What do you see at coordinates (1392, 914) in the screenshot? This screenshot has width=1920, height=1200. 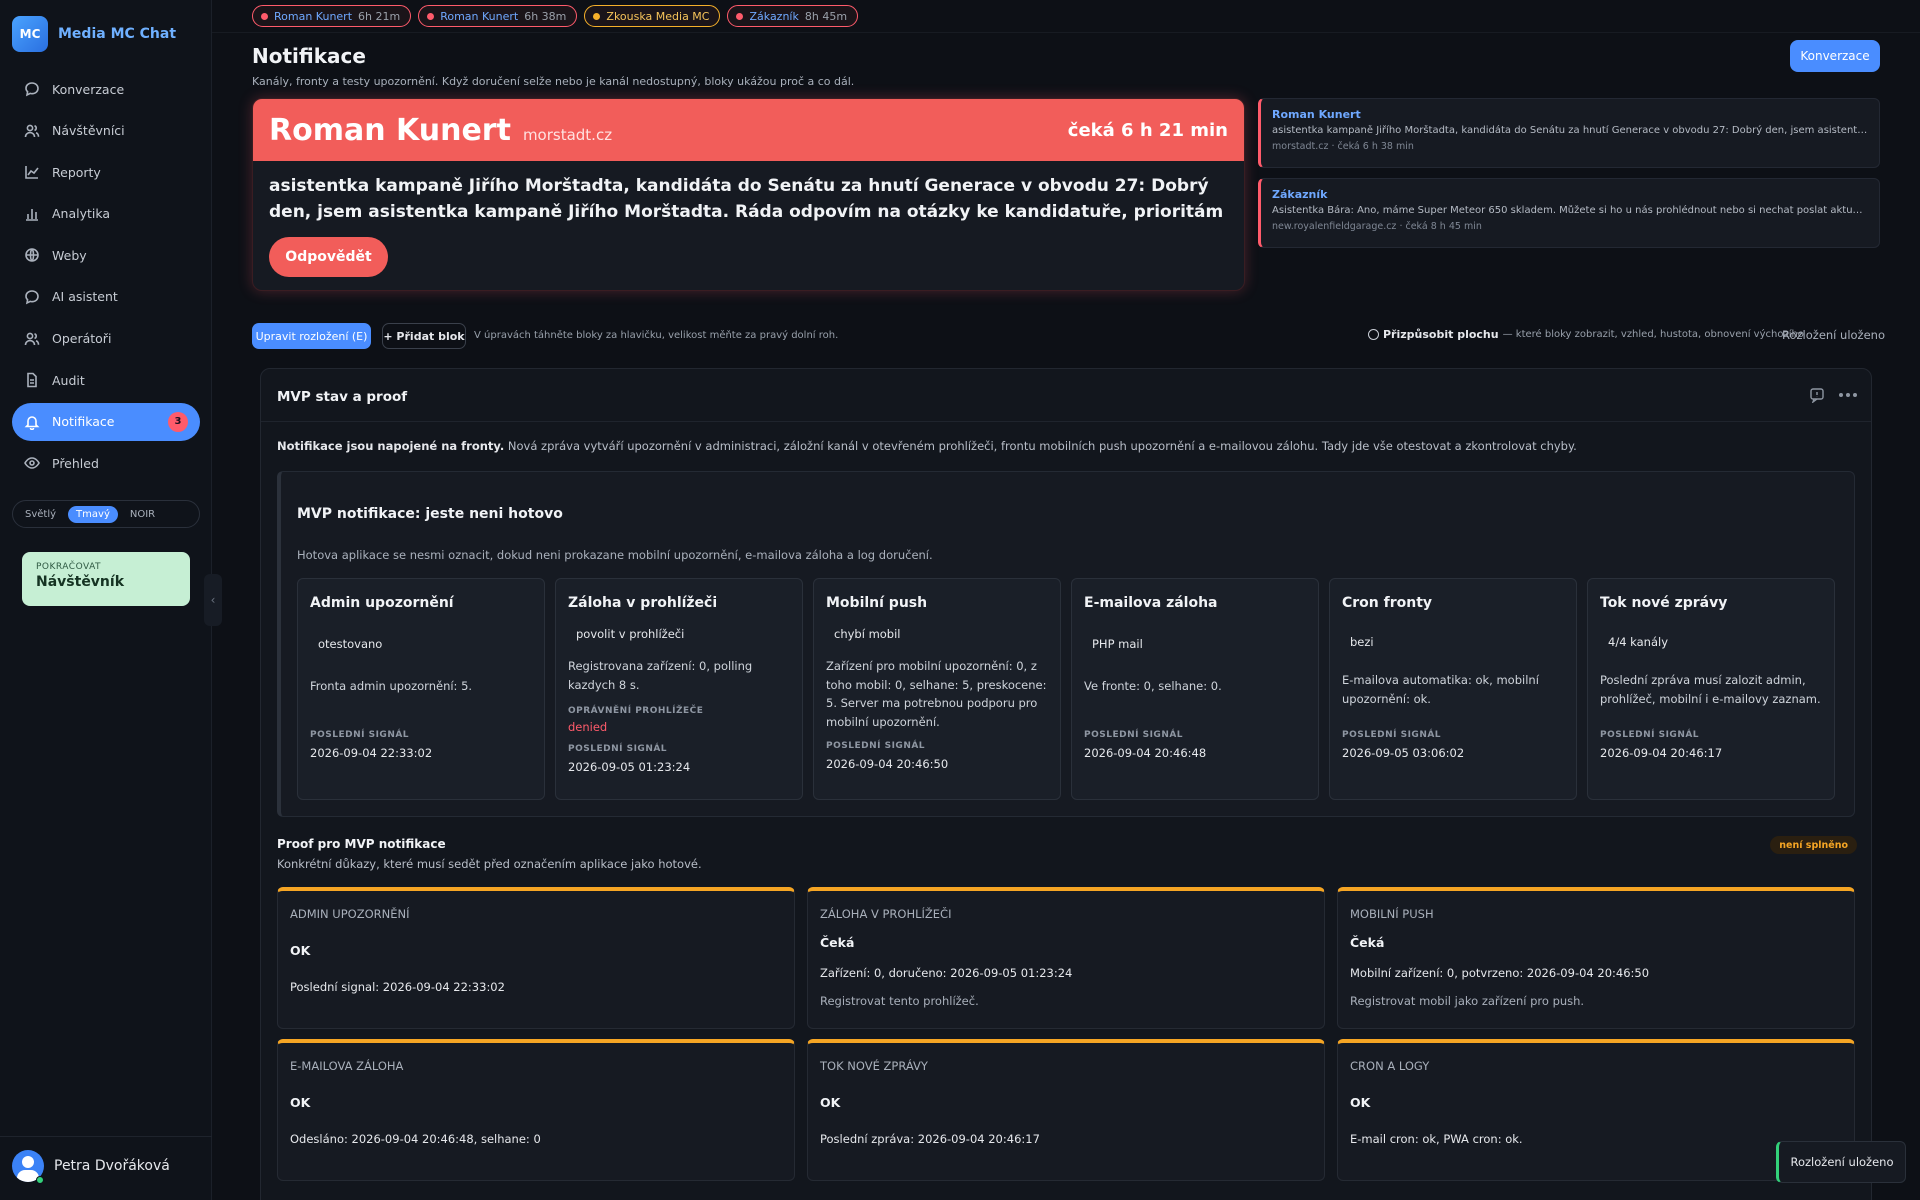 I see `proof-card-title: MOBILNÍ PUSH` at bounding box center [1392, 914].